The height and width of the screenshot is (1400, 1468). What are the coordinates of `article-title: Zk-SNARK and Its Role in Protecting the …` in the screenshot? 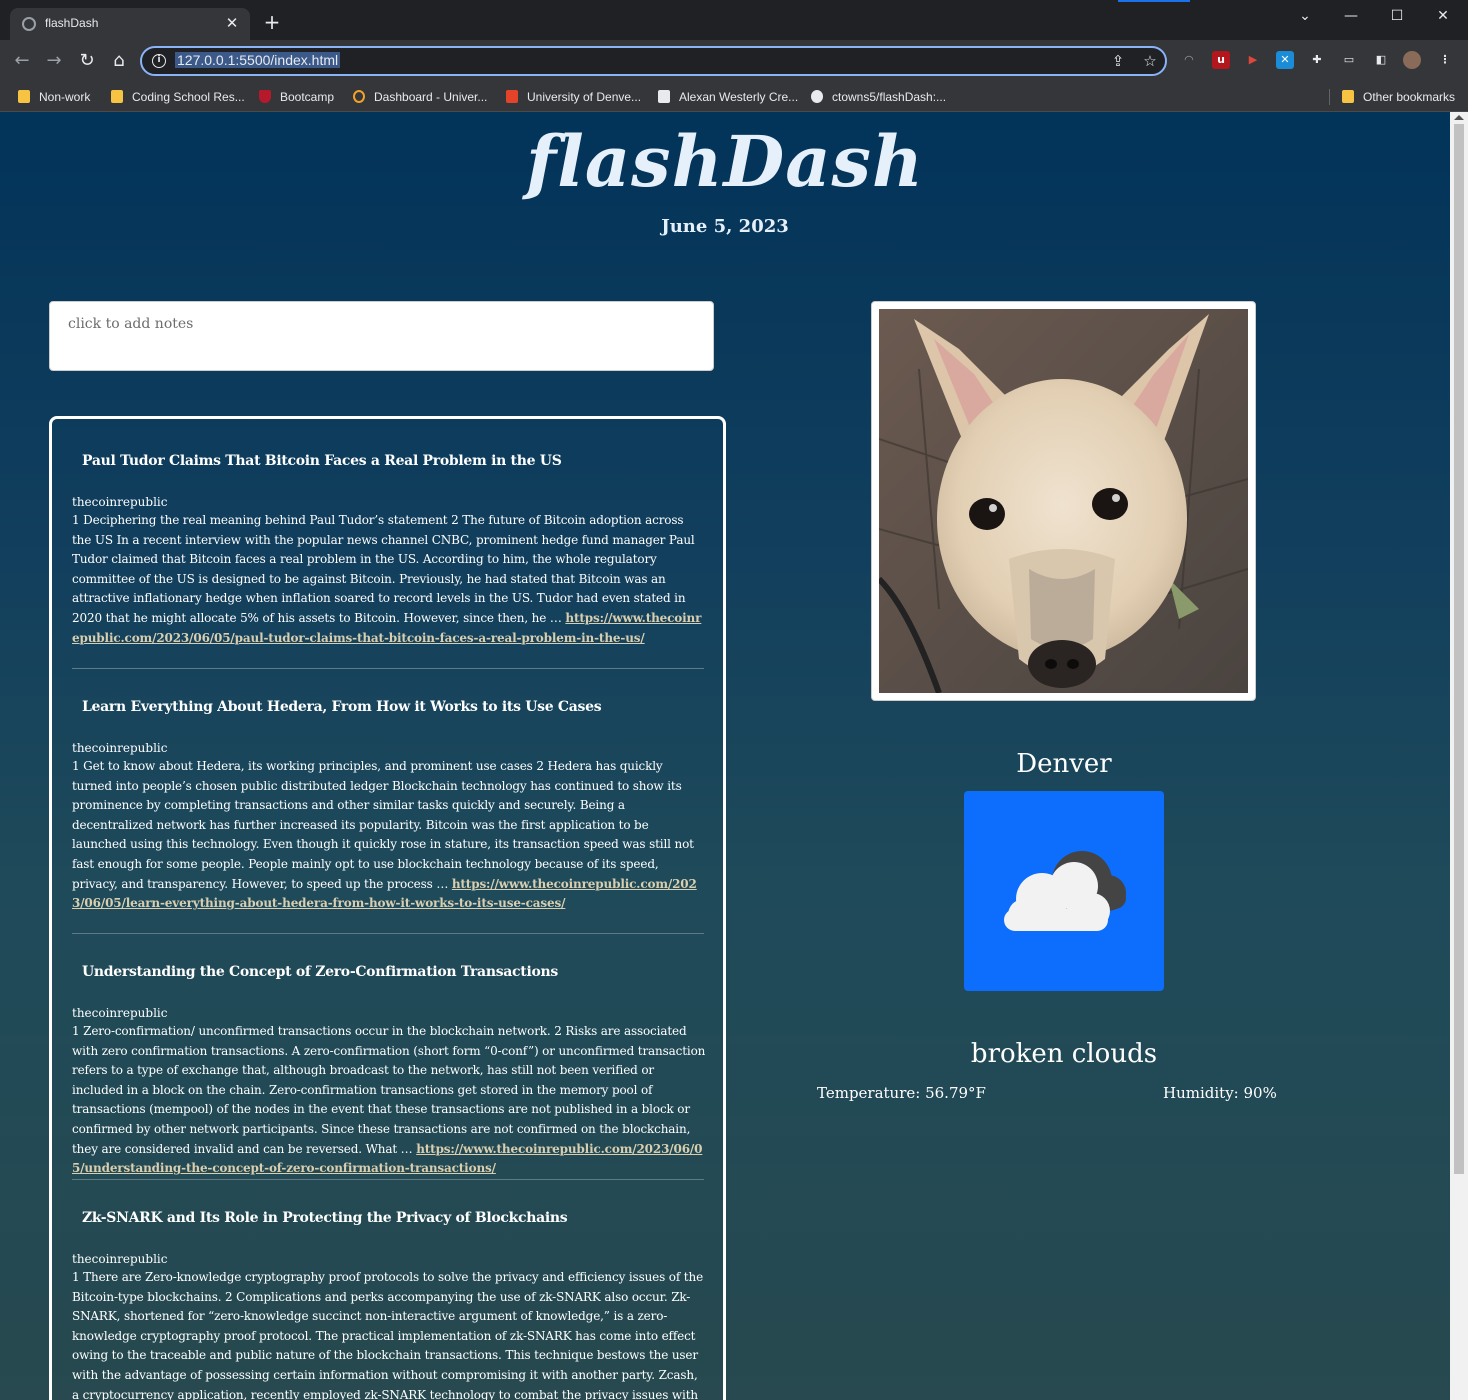 It's located at (325, 1218).